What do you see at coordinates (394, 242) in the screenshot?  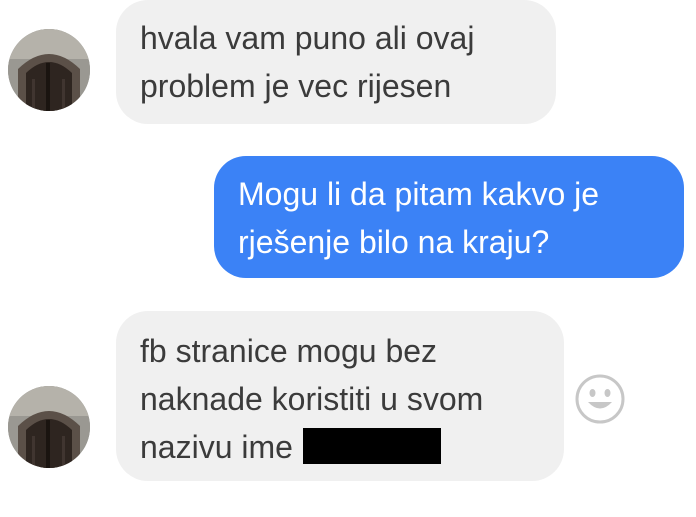 I see `message-text-line: rješenje bilo na kraju?` at bounding box center [394, 242].